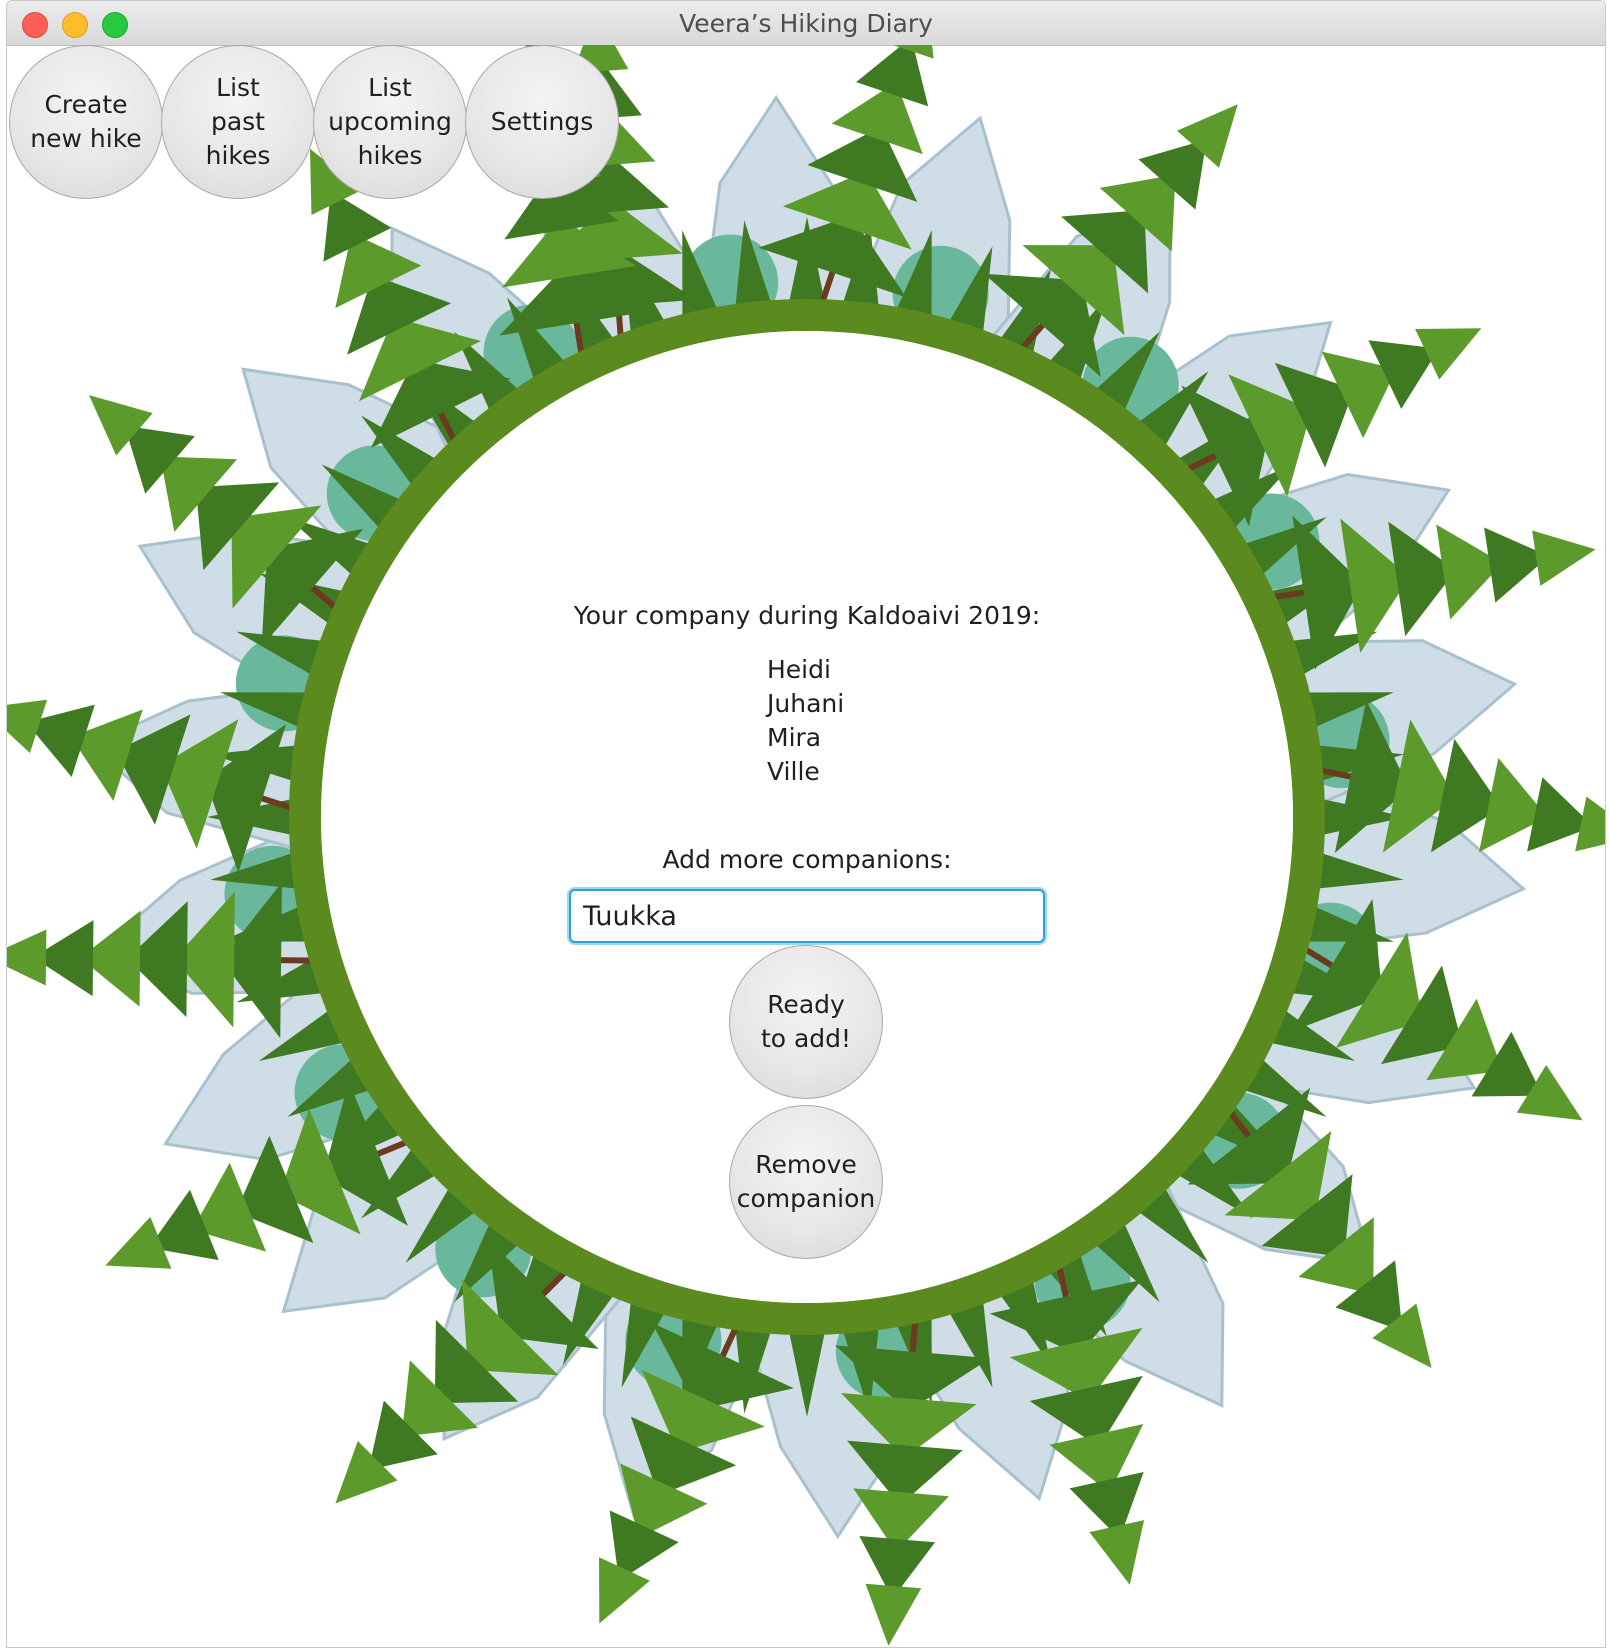 The height and width of the screenshot is (1650, 1610). I want to click on list-upcoming-hikes-button: List upcoming hikes, so click(390, 122).